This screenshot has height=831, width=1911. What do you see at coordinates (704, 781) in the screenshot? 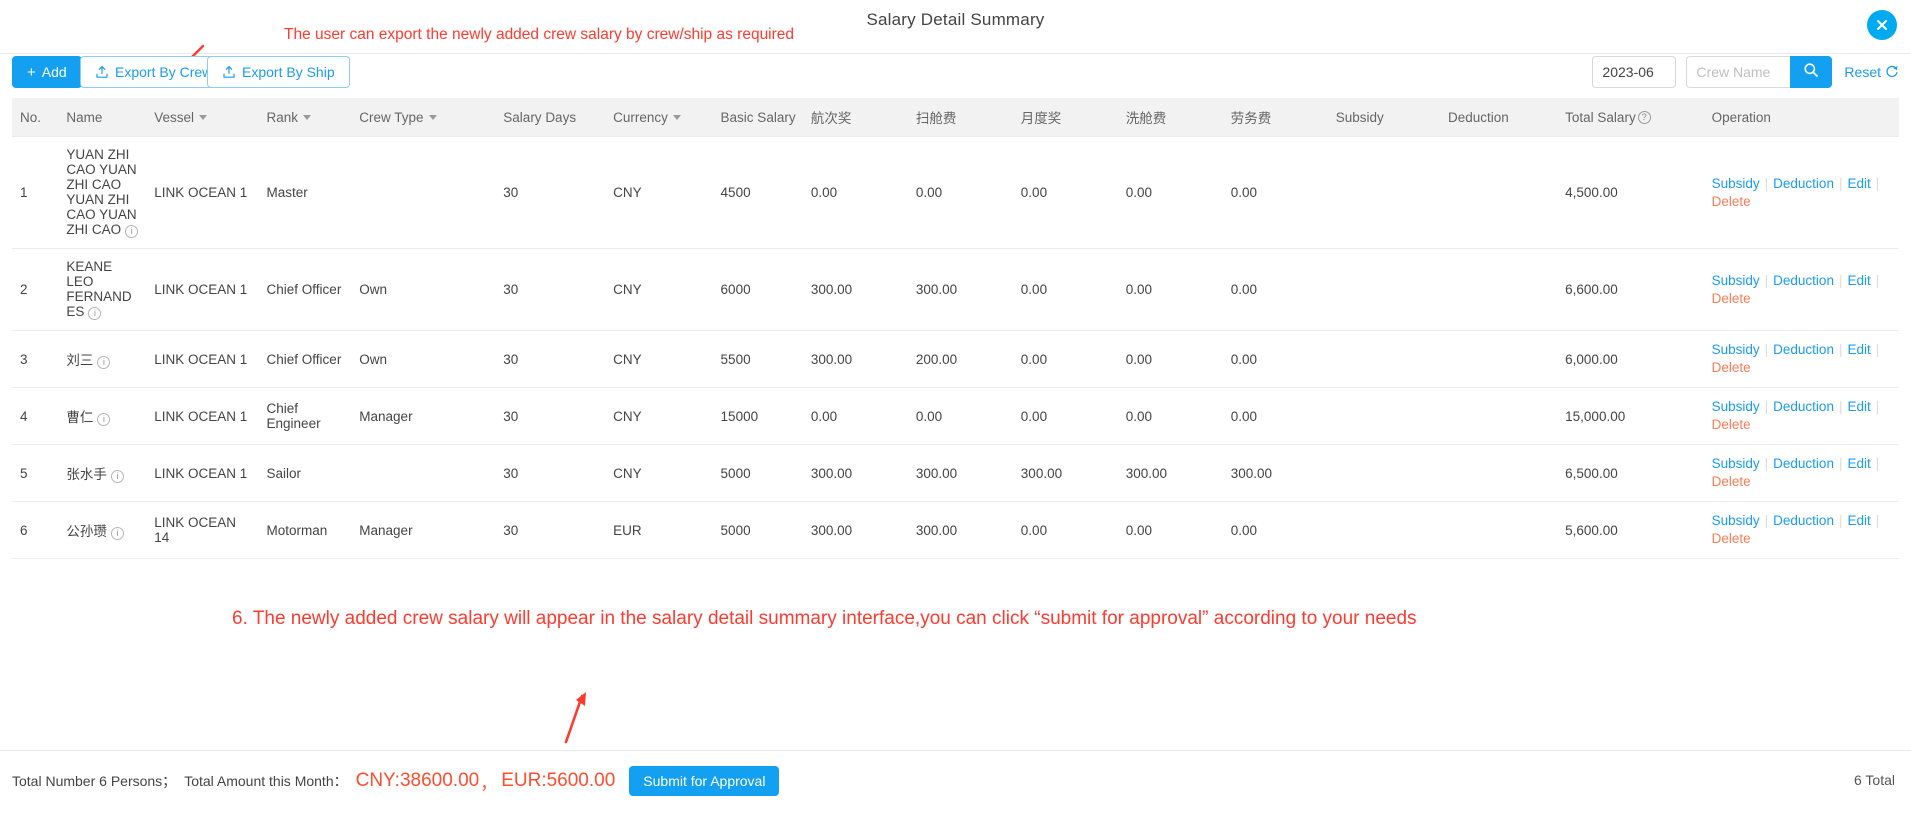
I see `submit-for-approval-button: Submit for Approval` at bounding box center [704, 781].